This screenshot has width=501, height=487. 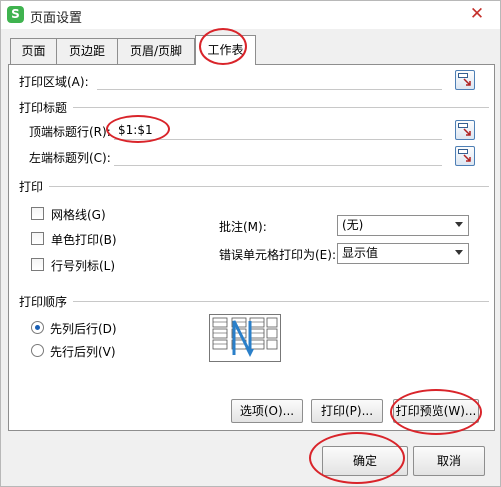 What do you see at coordinates (43, 302) in the screenshot?
I see `page-order-section: 打印顺序` at bounding box center [43, 302].